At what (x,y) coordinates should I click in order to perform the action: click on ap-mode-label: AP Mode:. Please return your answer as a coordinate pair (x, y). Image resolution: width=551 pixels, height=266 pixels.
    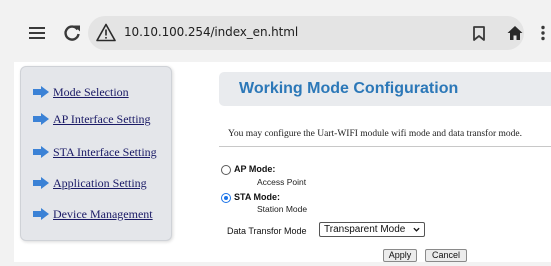
    Looking at the image, I should click on (255, 169).